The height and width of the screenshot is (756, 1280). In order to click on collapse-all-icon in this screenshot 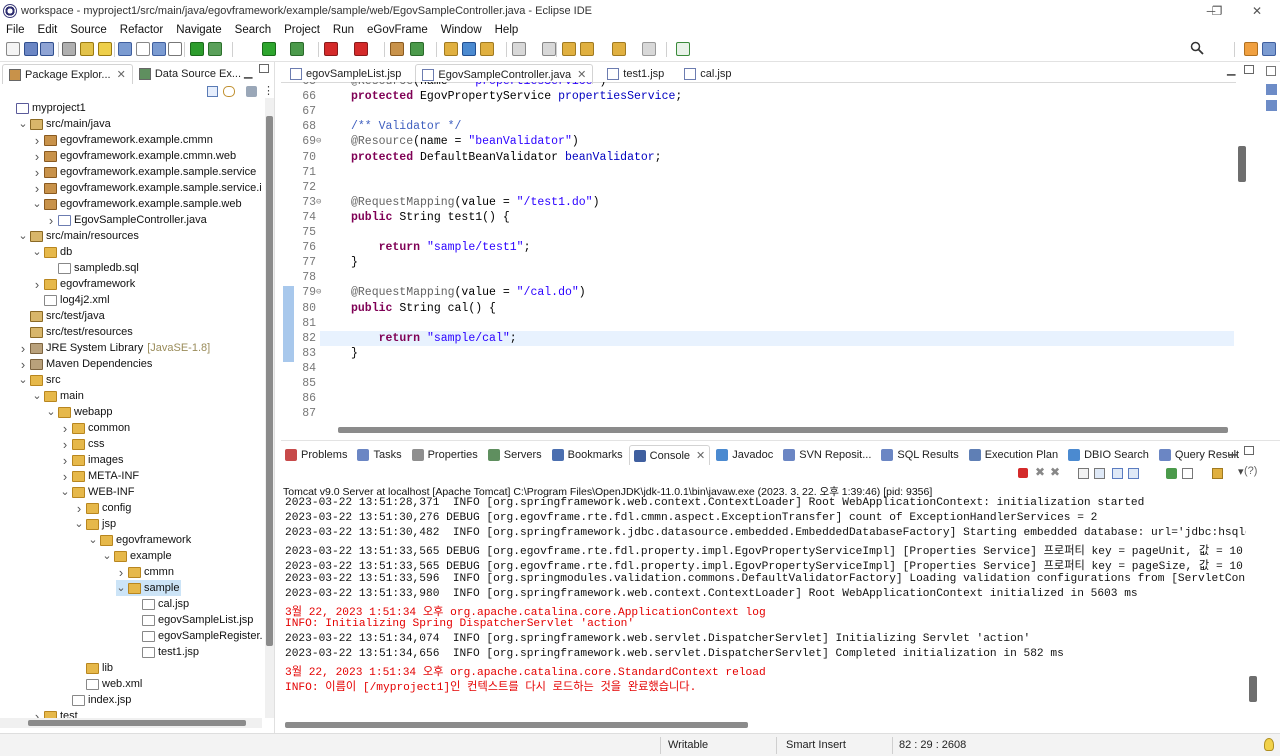, I will do `click(212, 91)`.